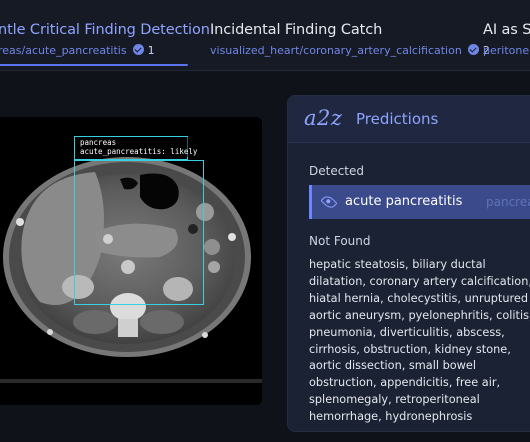  Describe the element at coordinates (98, 142) in the screenshot. I see `annotation-organ: pancreas` at that location.